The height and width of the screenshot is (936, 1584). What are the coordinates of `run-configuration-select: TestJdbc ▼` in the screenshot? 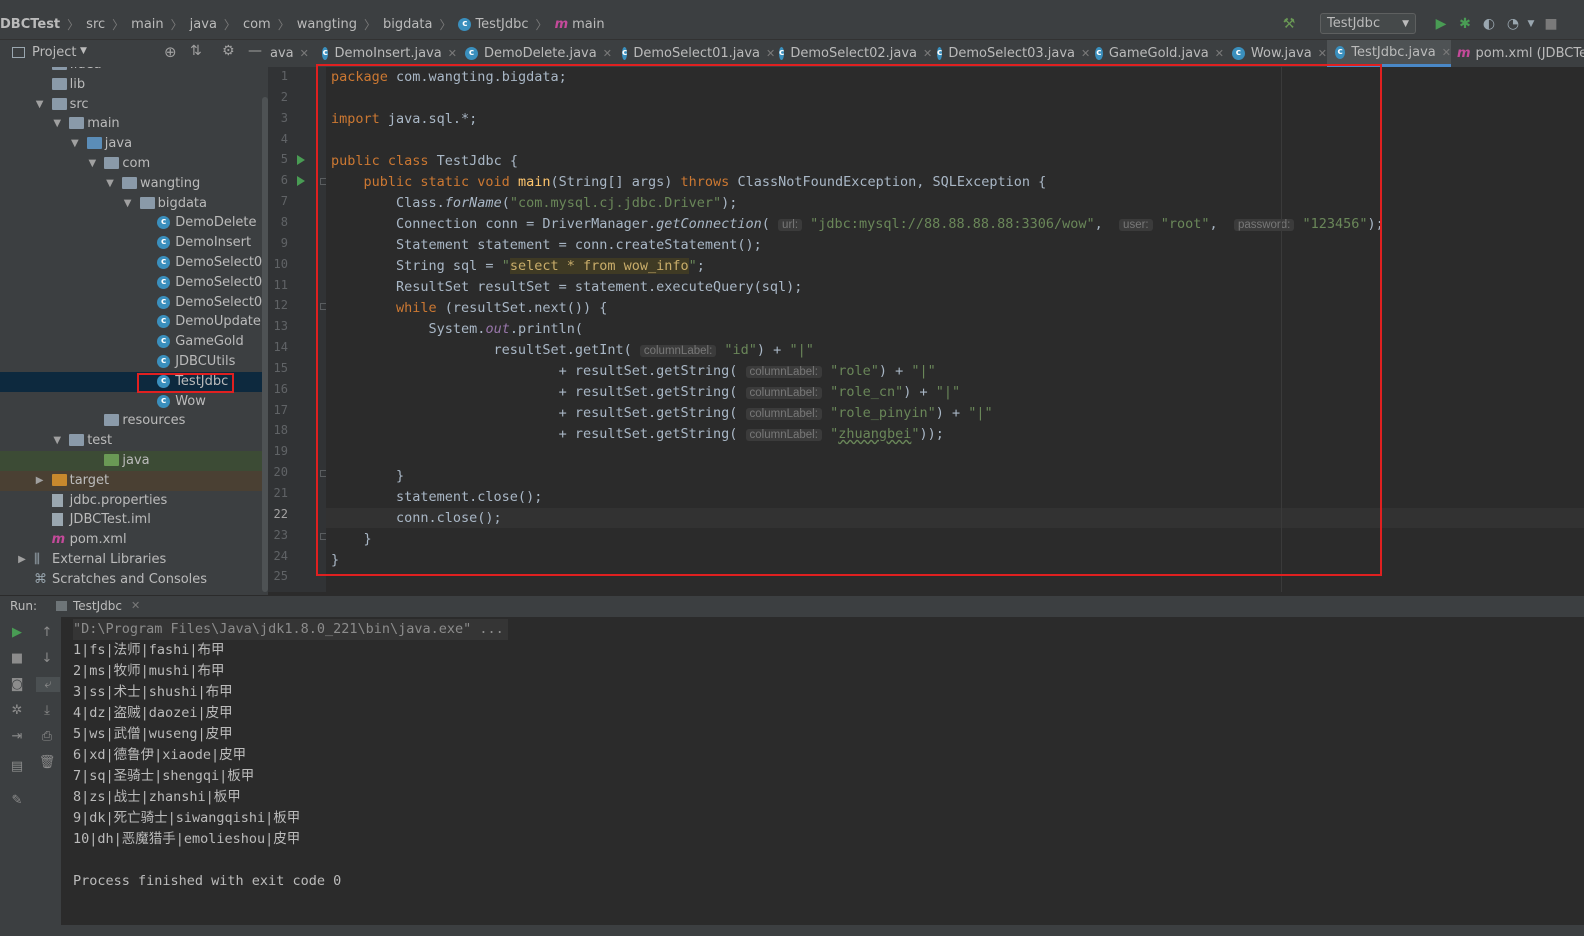 It's located at (1368, 23).